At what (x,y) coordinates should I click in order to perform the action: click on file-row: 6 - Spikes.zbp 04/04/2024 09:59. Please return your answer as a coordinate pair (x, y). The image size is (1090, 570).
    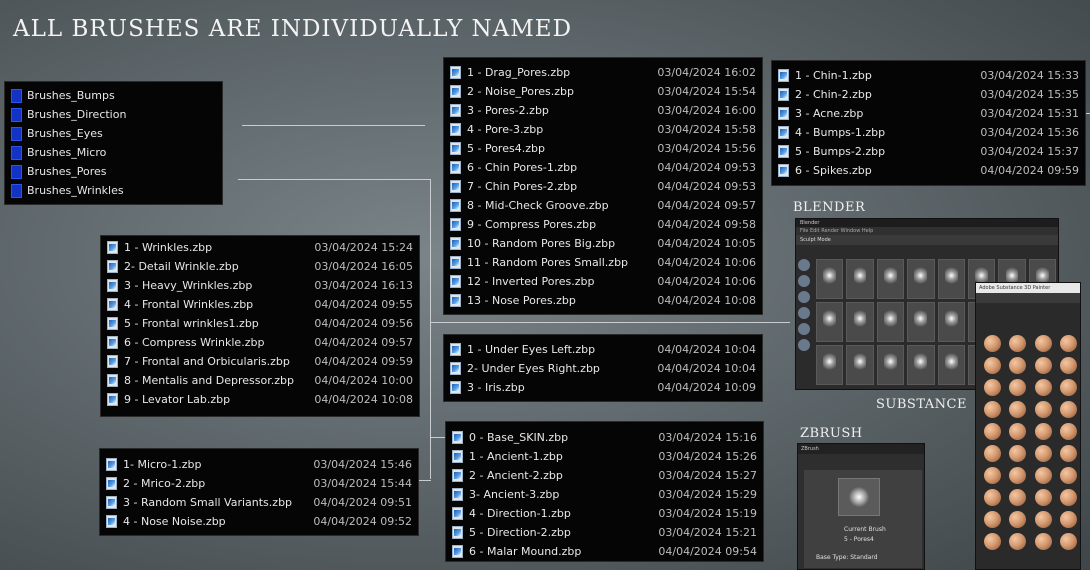
    Looking at the image, I should click on (928, 170).